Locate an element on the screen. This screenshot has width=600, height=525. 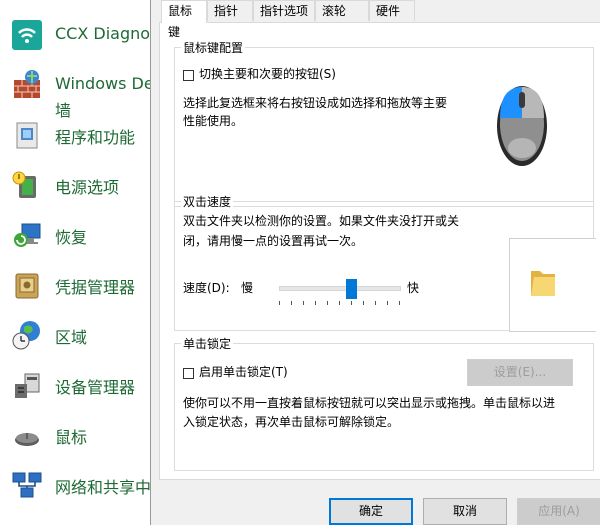
cp-item-label: 网络和共享中 is located at coordinates (102, 487).